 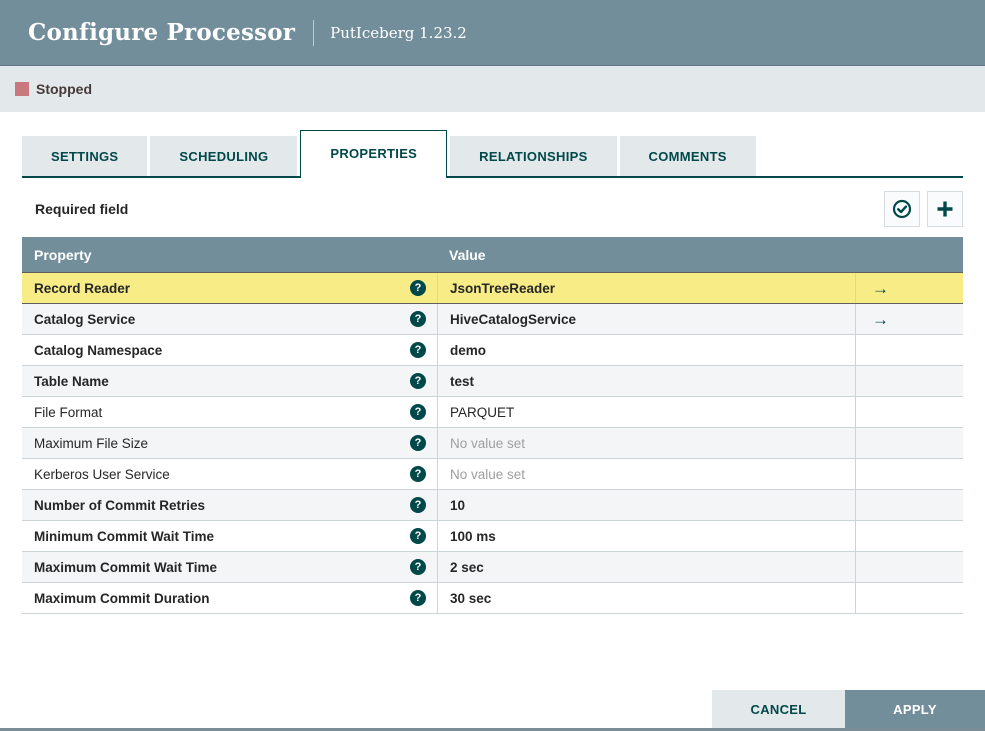 What do you see at coordinates (492, 33) in the screenshot?
I see `dialog-header: Configure Processor PutIceberg 1.23.2` at bounding box center [492, 33].